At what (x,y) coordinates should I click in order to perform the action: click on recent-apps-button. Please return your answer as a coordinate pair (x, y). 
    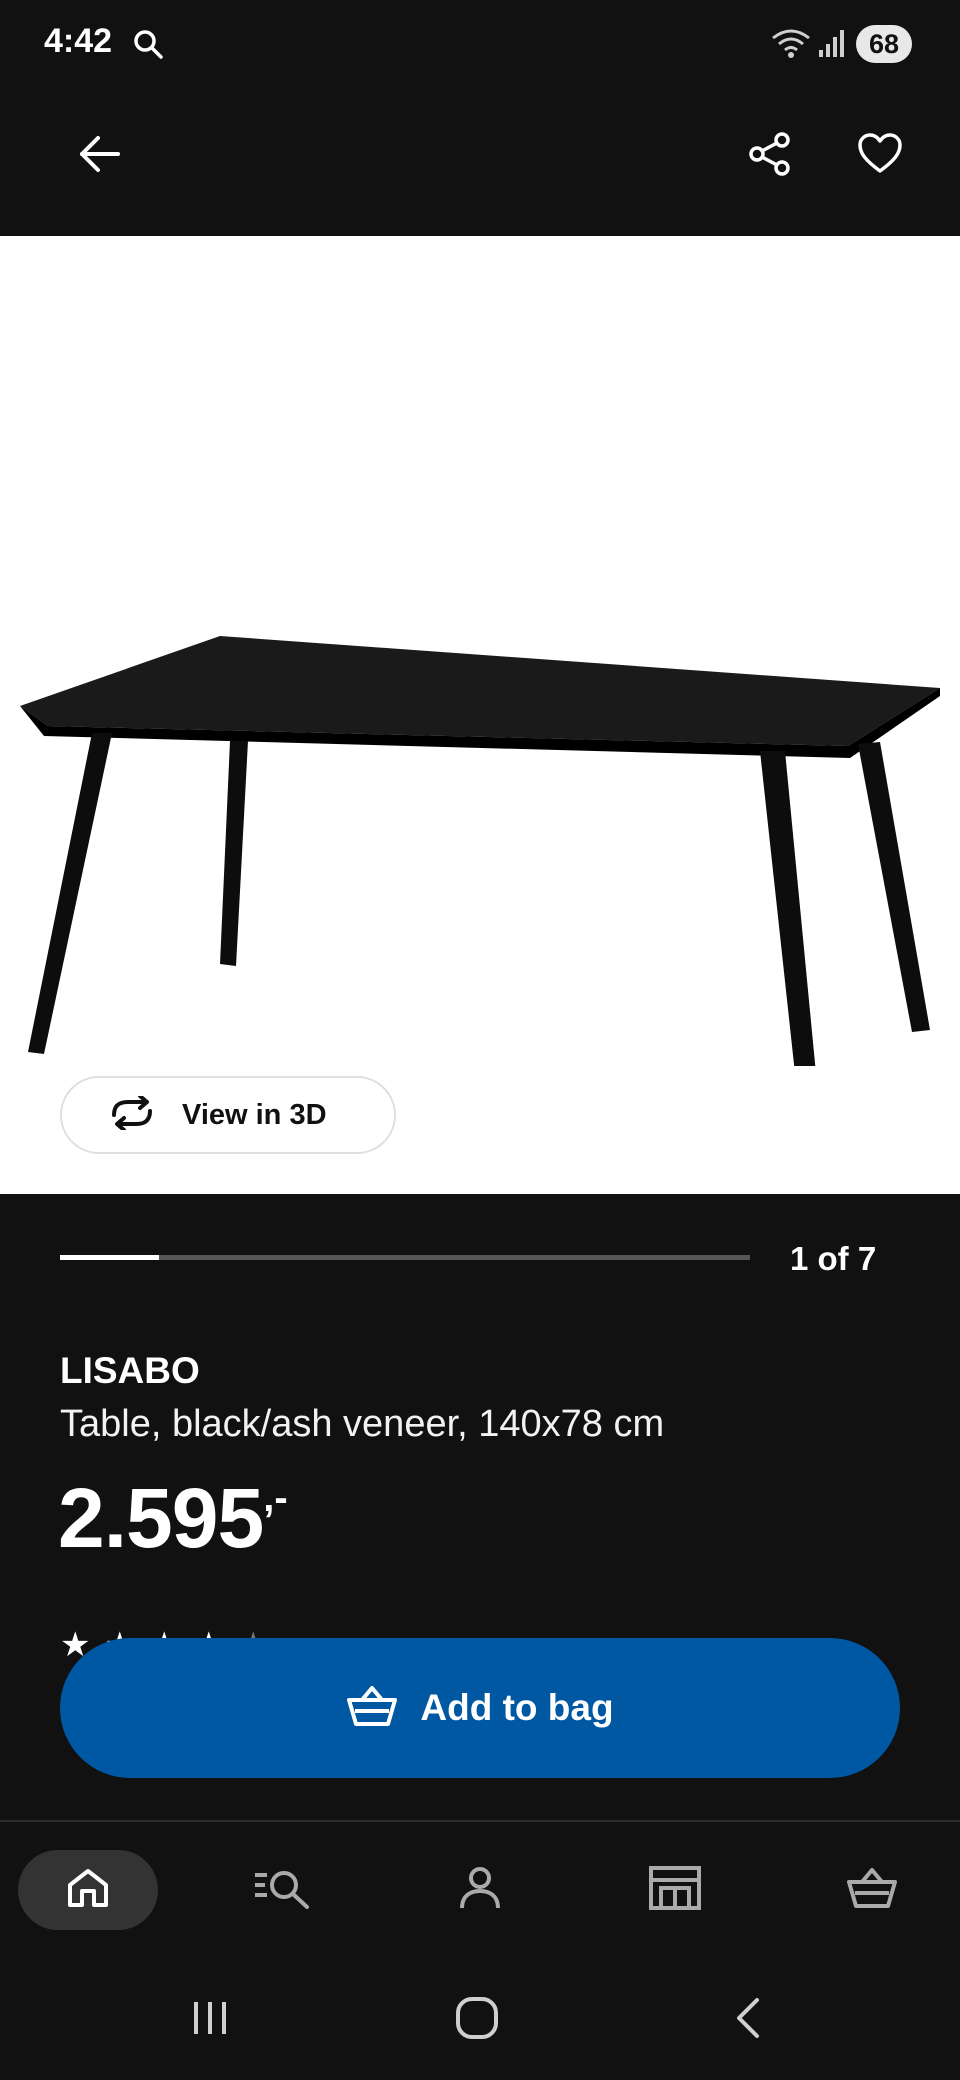
    Looking at the image, I should click on (210, 2020).